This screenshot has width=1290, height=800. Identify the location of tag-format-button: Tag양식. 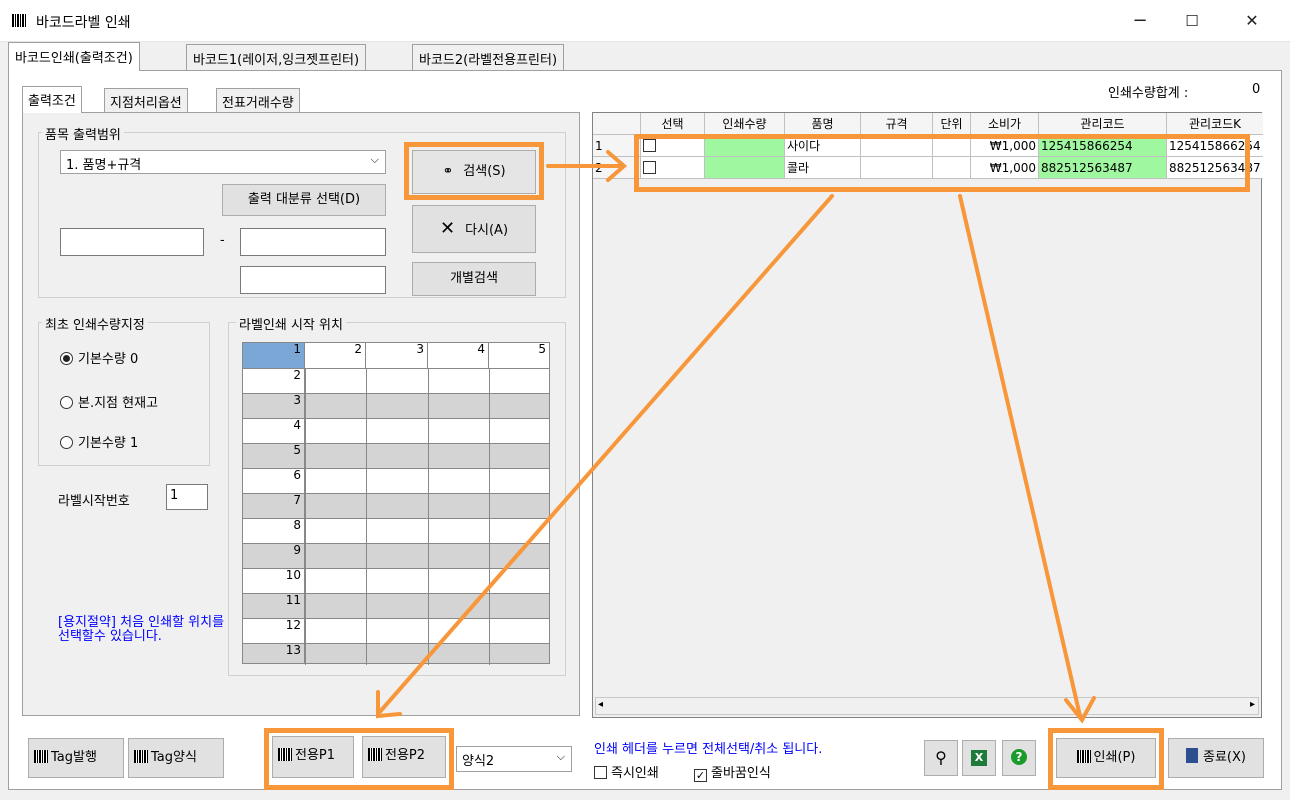
(176, 758).